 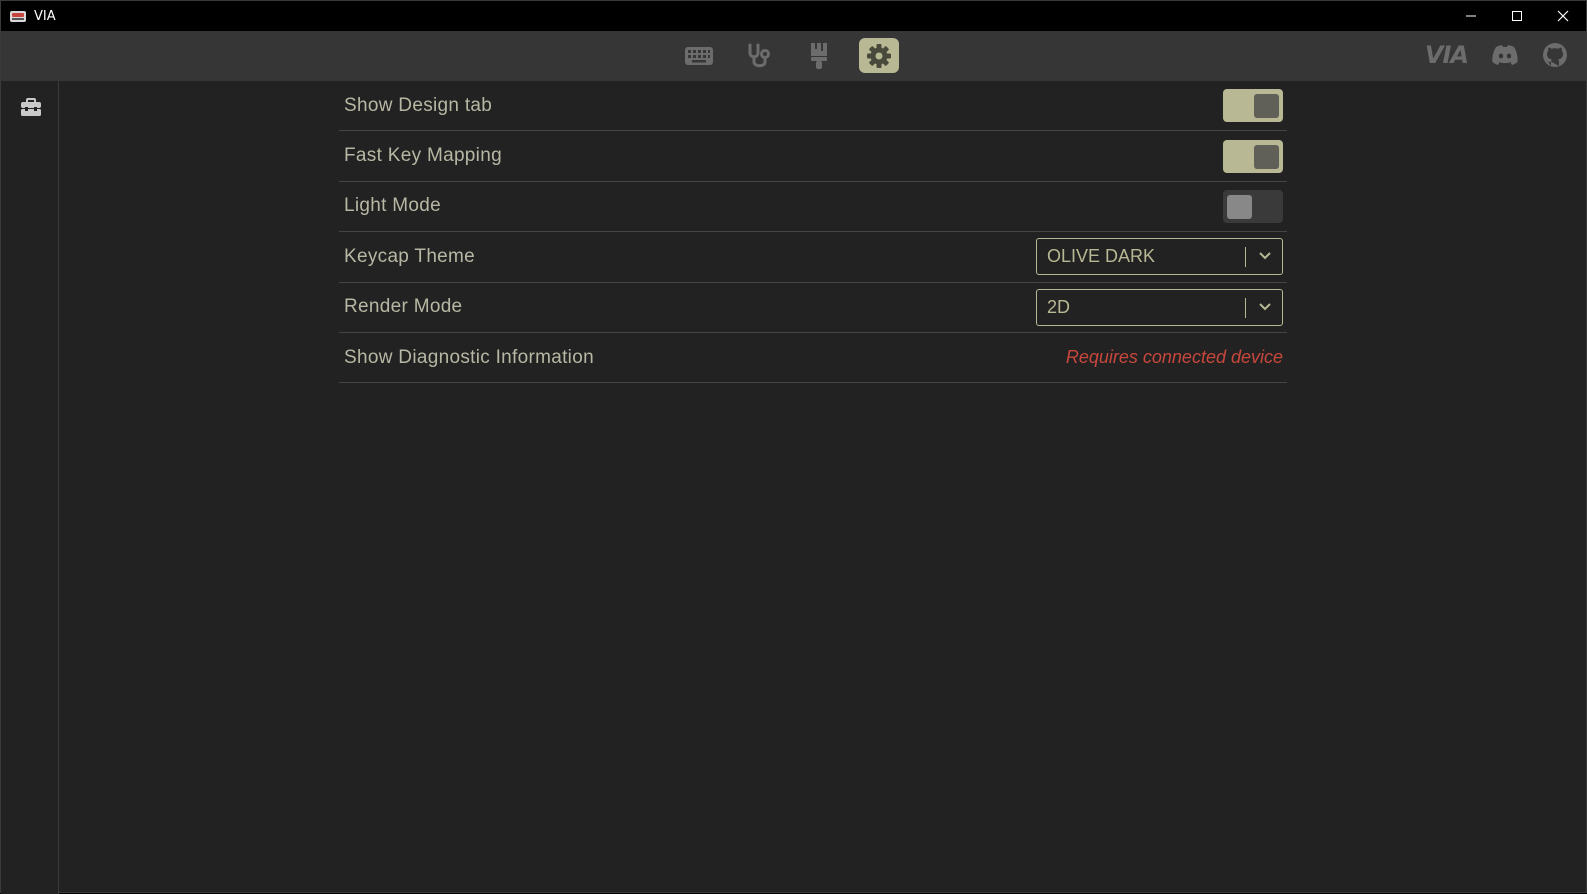 I want to click on nav-design-button, so click(x=819, y=55).